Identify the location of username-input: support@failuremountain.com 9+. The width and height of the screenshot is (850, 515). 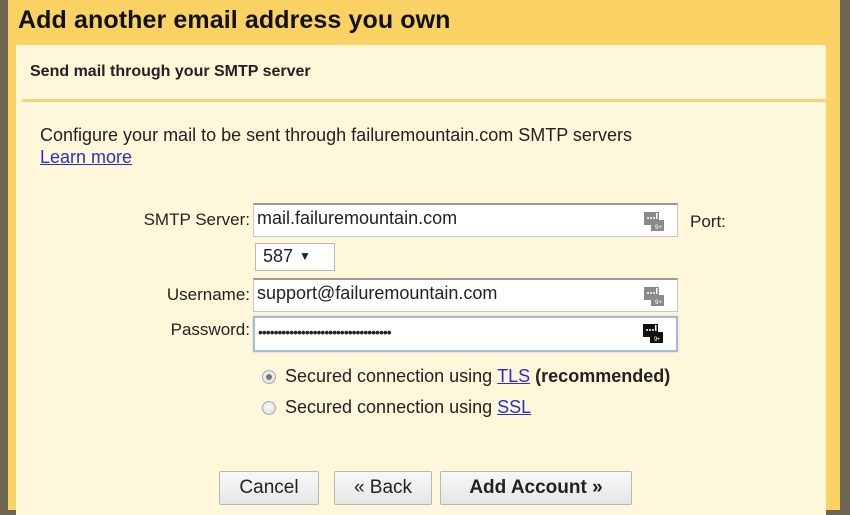
(465, 295).